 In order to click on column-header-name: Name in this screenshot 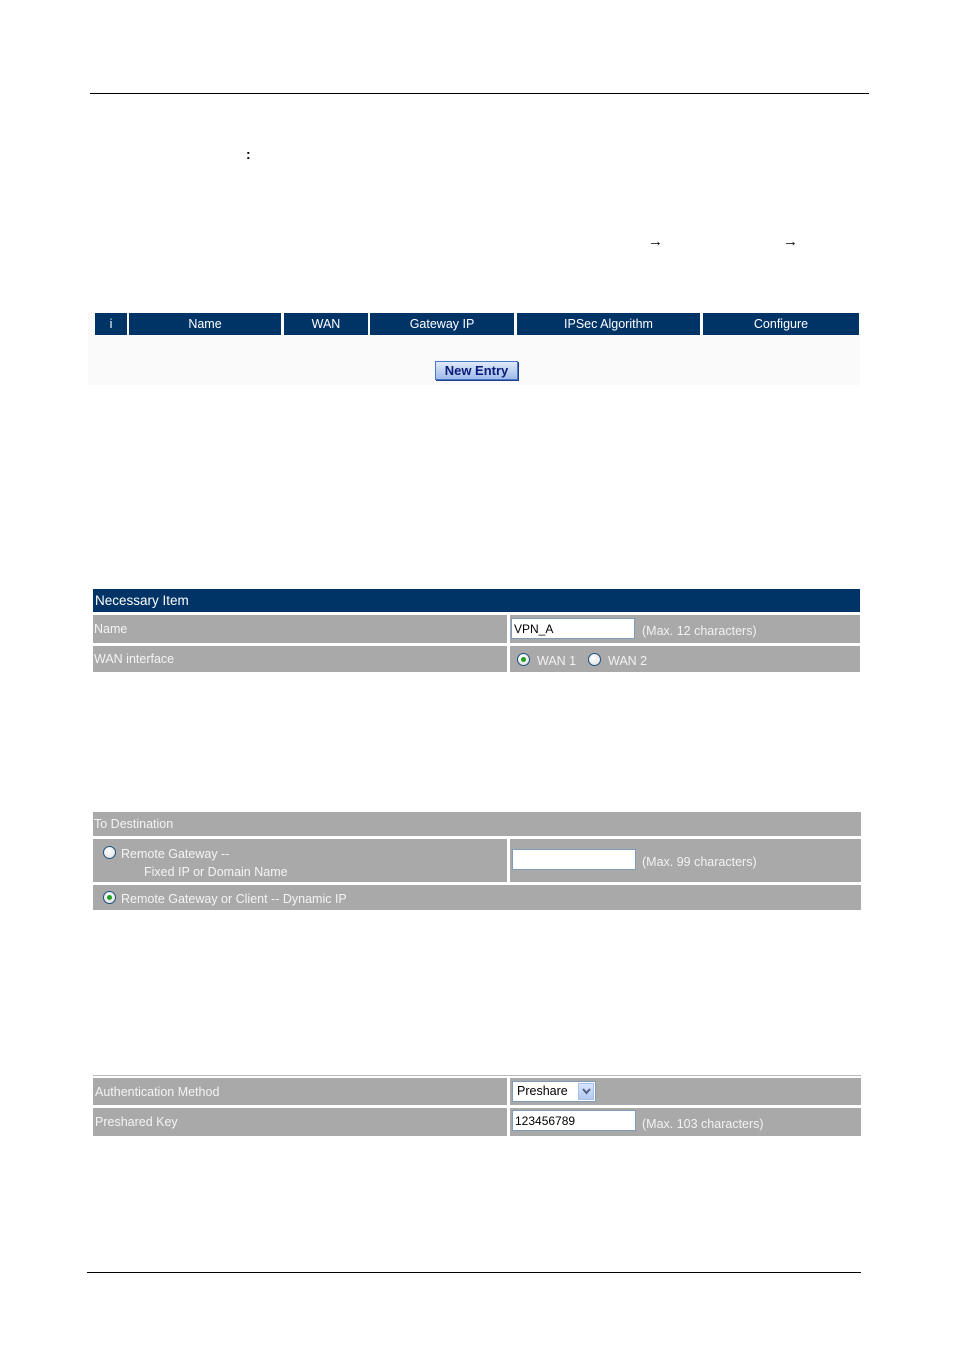, I will do `click(205, 324)`.